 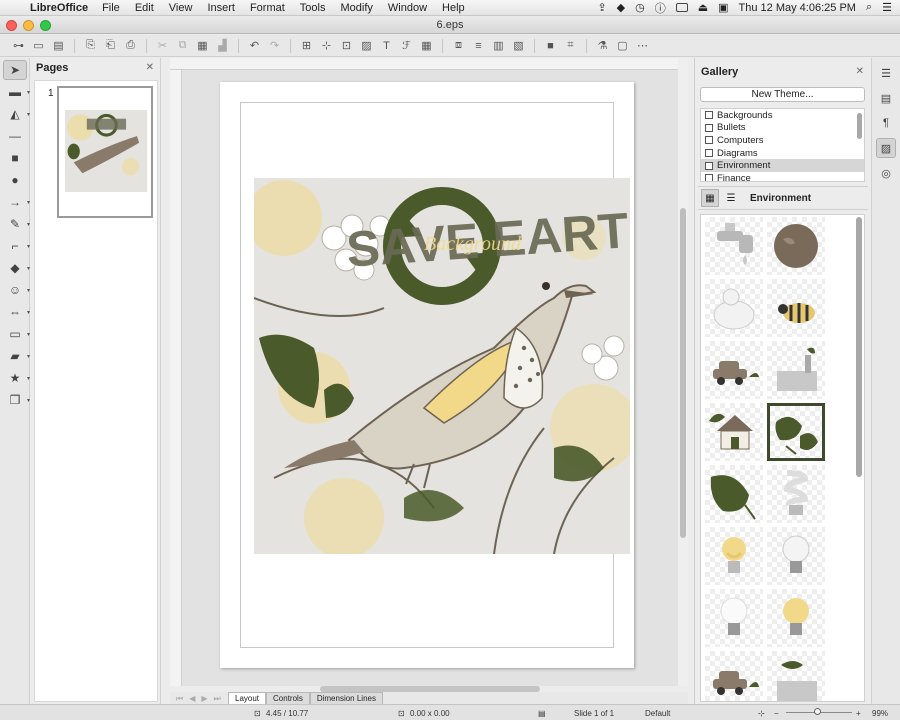 I want to click on stars-tool: ★ ▾, so click(x=16, y=378).